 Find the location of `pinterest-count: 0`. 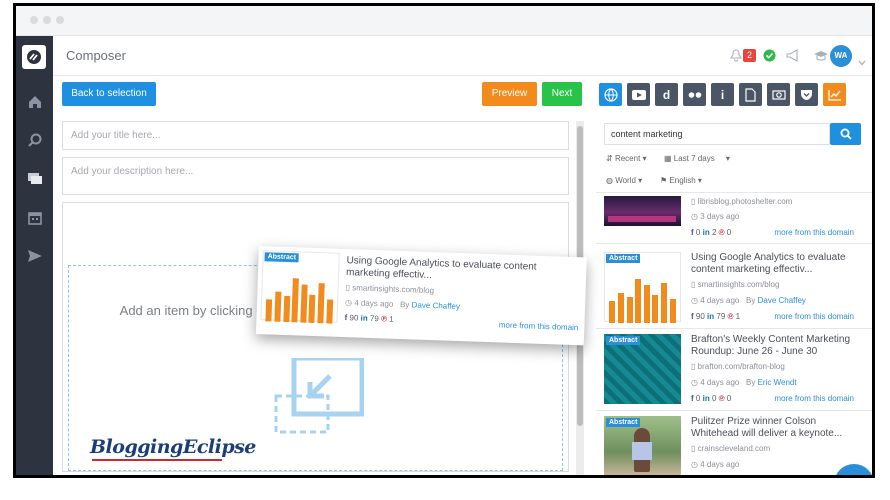

pinterest-count: 0 is located at coordinates (729, 398).